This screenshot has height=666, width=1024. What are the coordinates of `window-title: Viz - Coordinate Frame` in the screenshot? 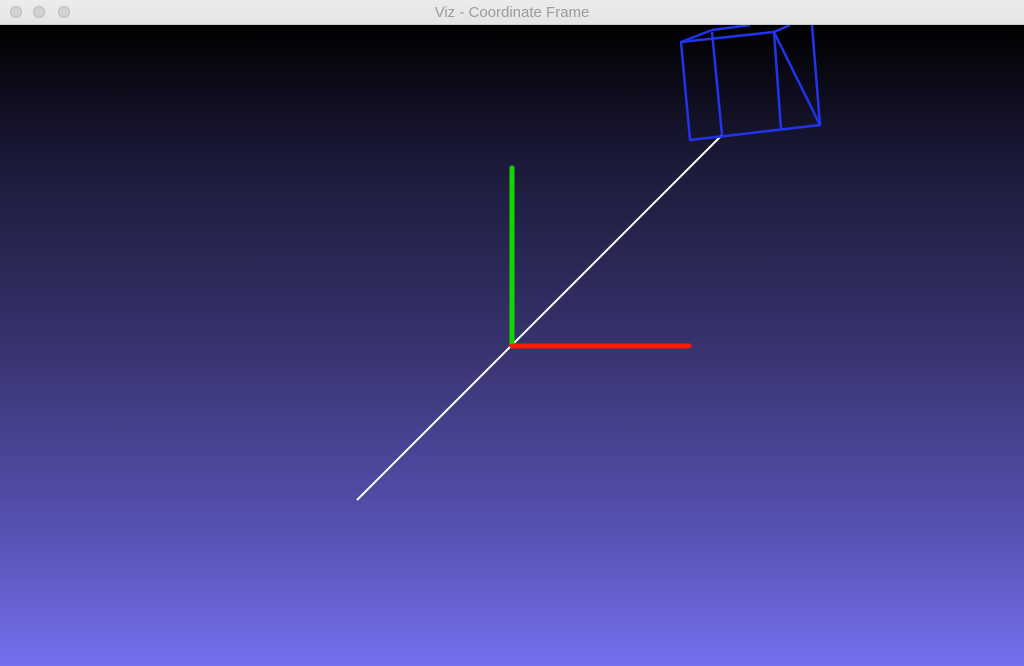 It's located at (512, 12).